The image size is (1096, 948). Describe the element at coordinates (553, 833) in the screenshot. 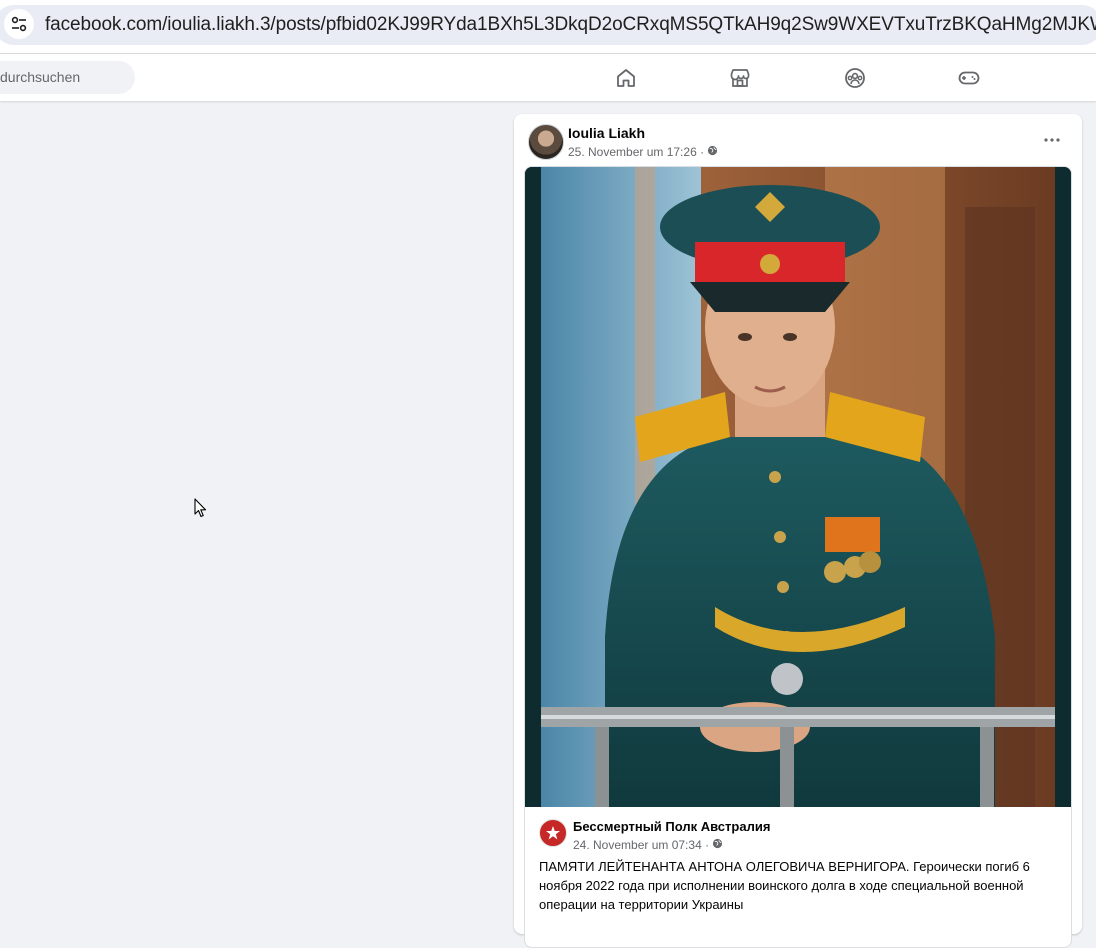

I see `shared-author-avatar` at that location.